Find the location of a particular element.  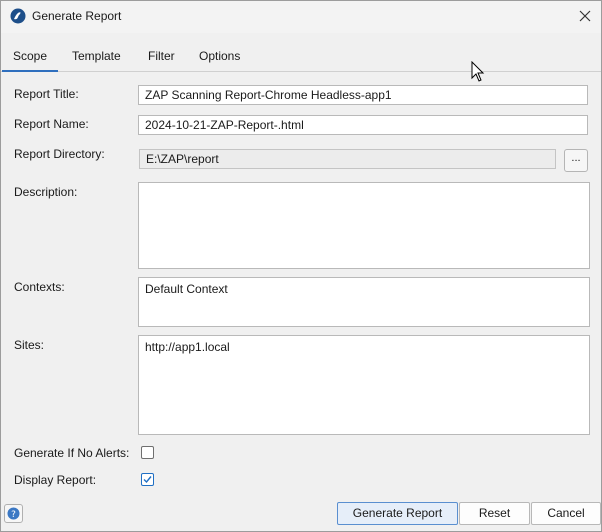

sites-label: Sites: is located at coordinates (29, 345).